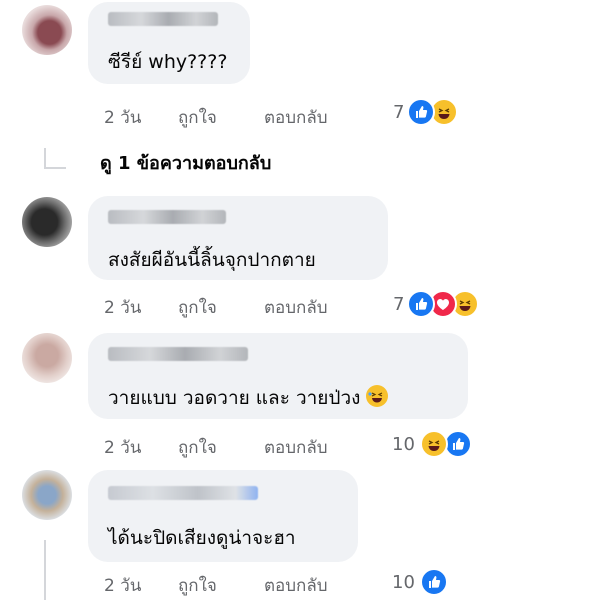  I want to click on comment-bubble: ซีรีย์ why????, so click(169, 43).